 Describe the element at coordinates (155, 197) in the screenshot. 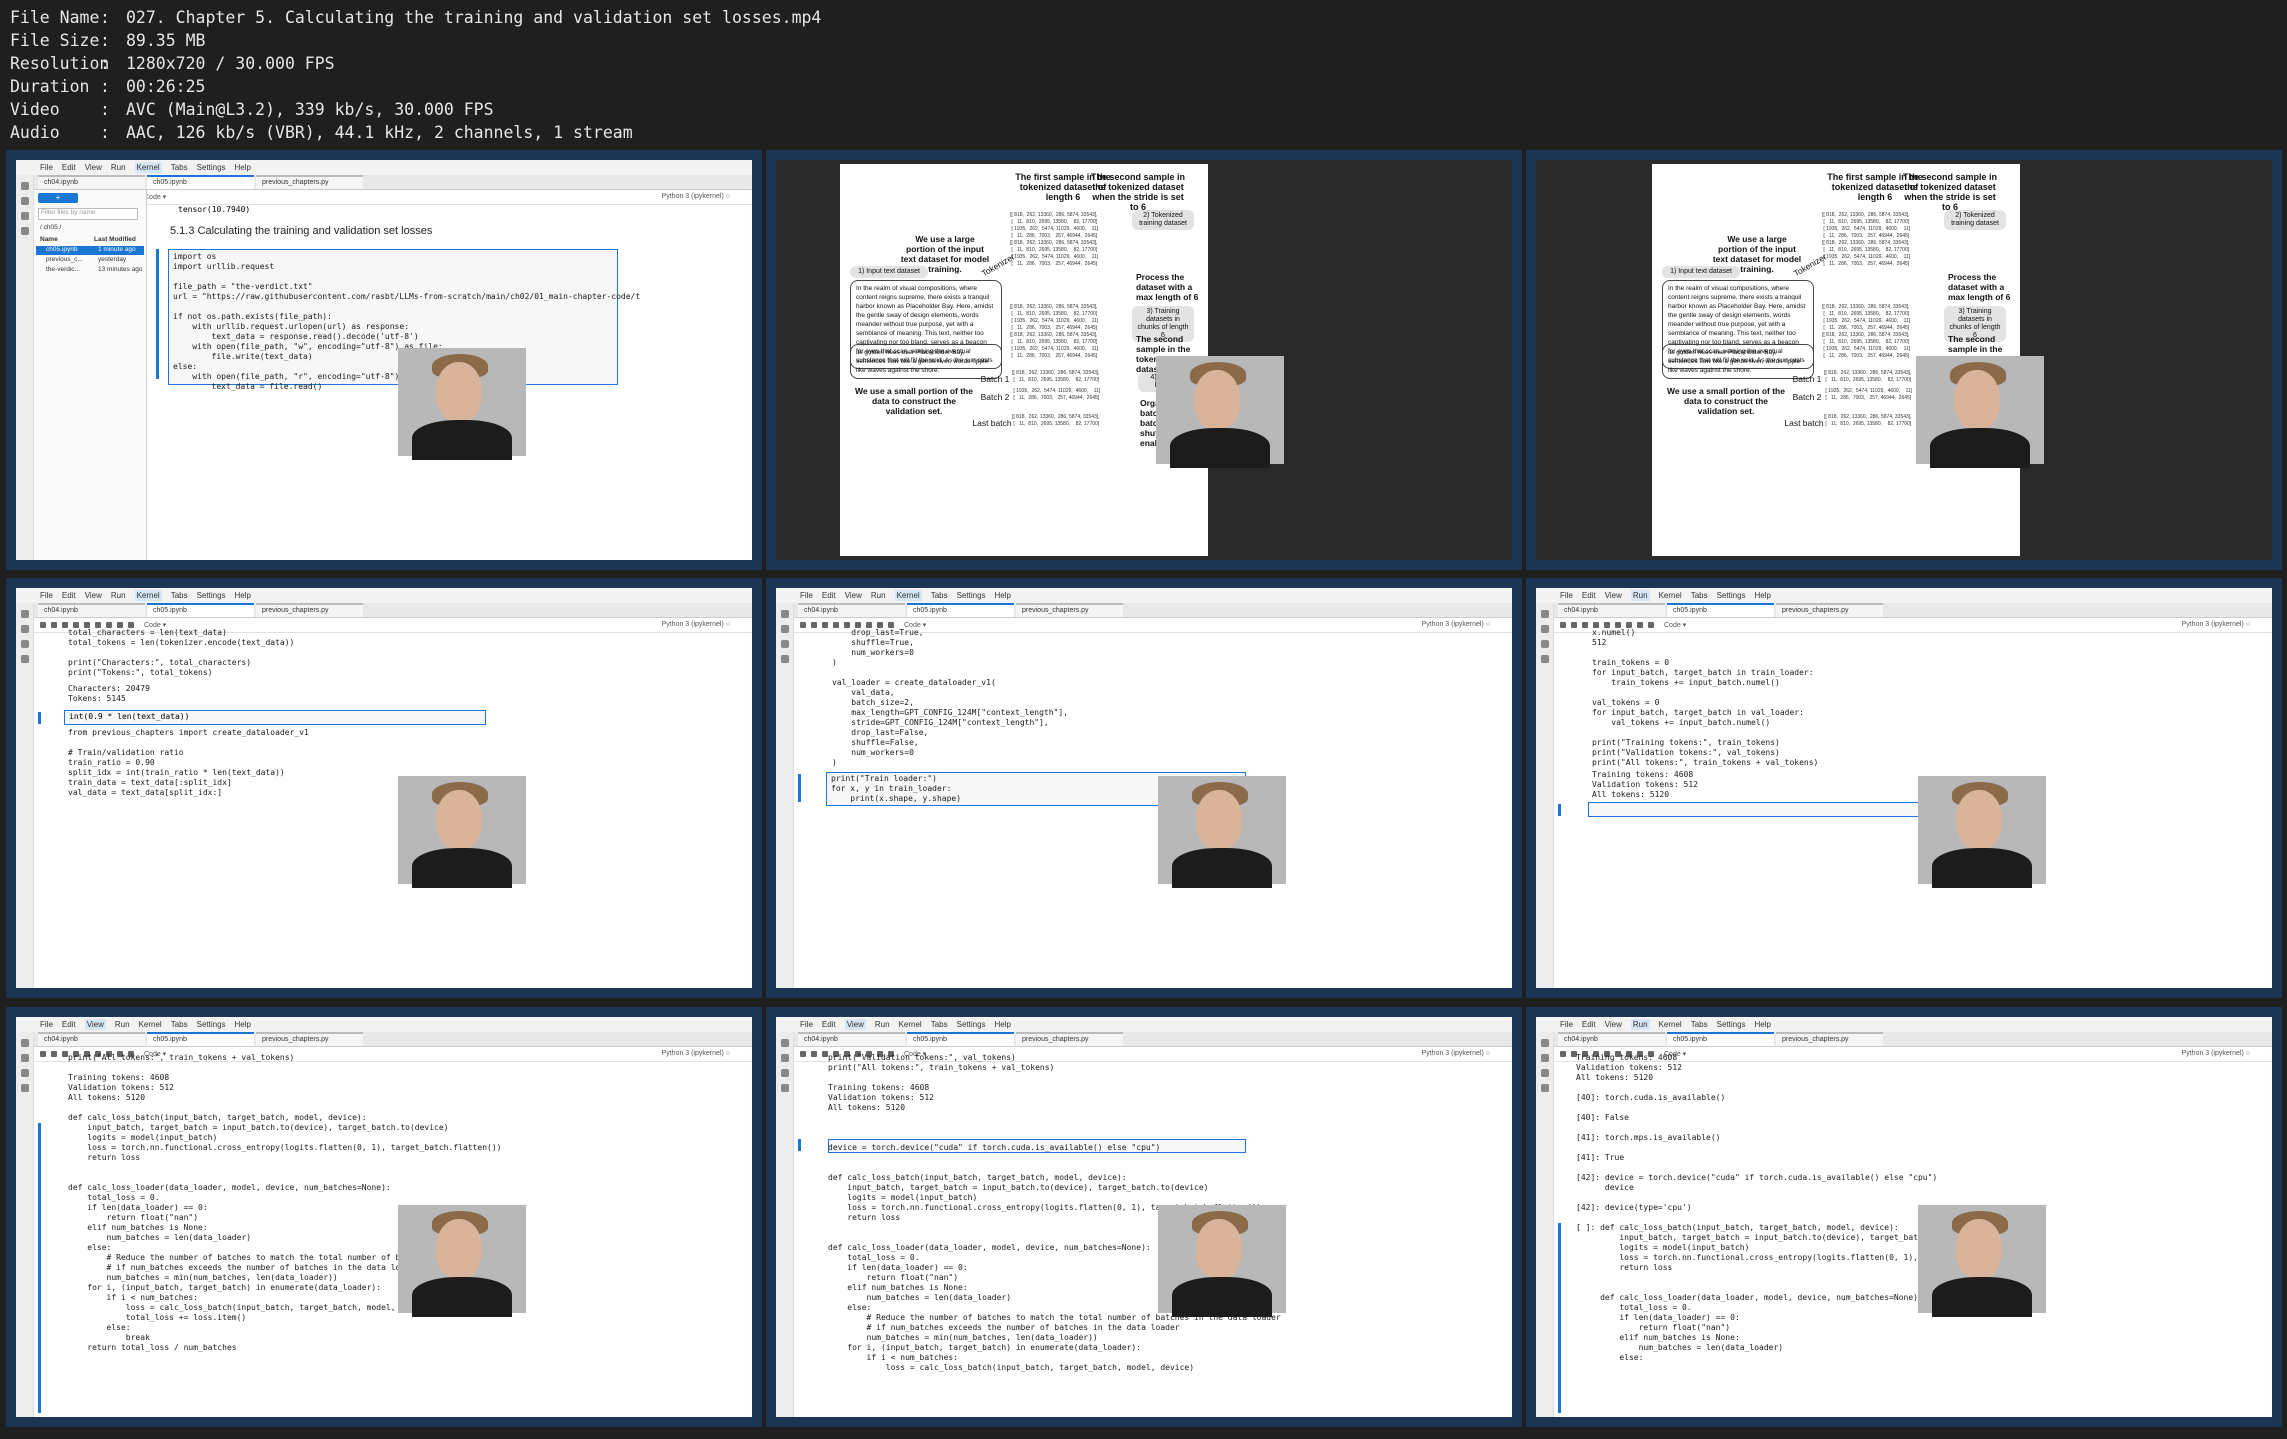

I see `cell-type-select: Code ▾` at that location.